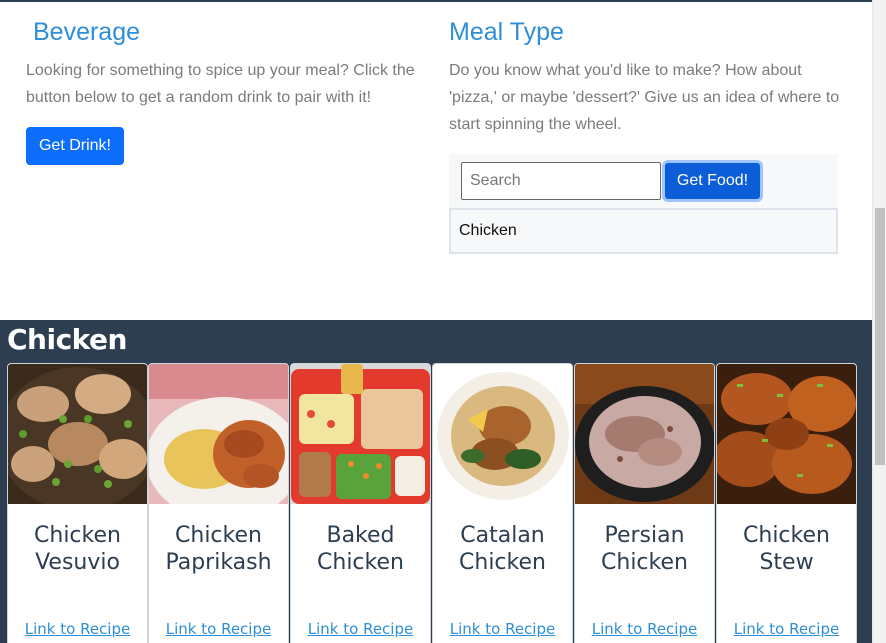  What do you see at coordinates (712, 181) in the screenshot?
I see `get-food-button: Get Food!` at bounding box center [712, 181].